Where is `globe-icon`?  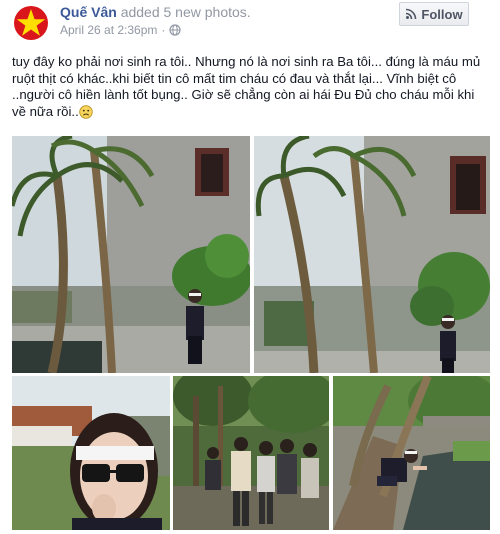 globe-icon is located at coordinates (175, 30).